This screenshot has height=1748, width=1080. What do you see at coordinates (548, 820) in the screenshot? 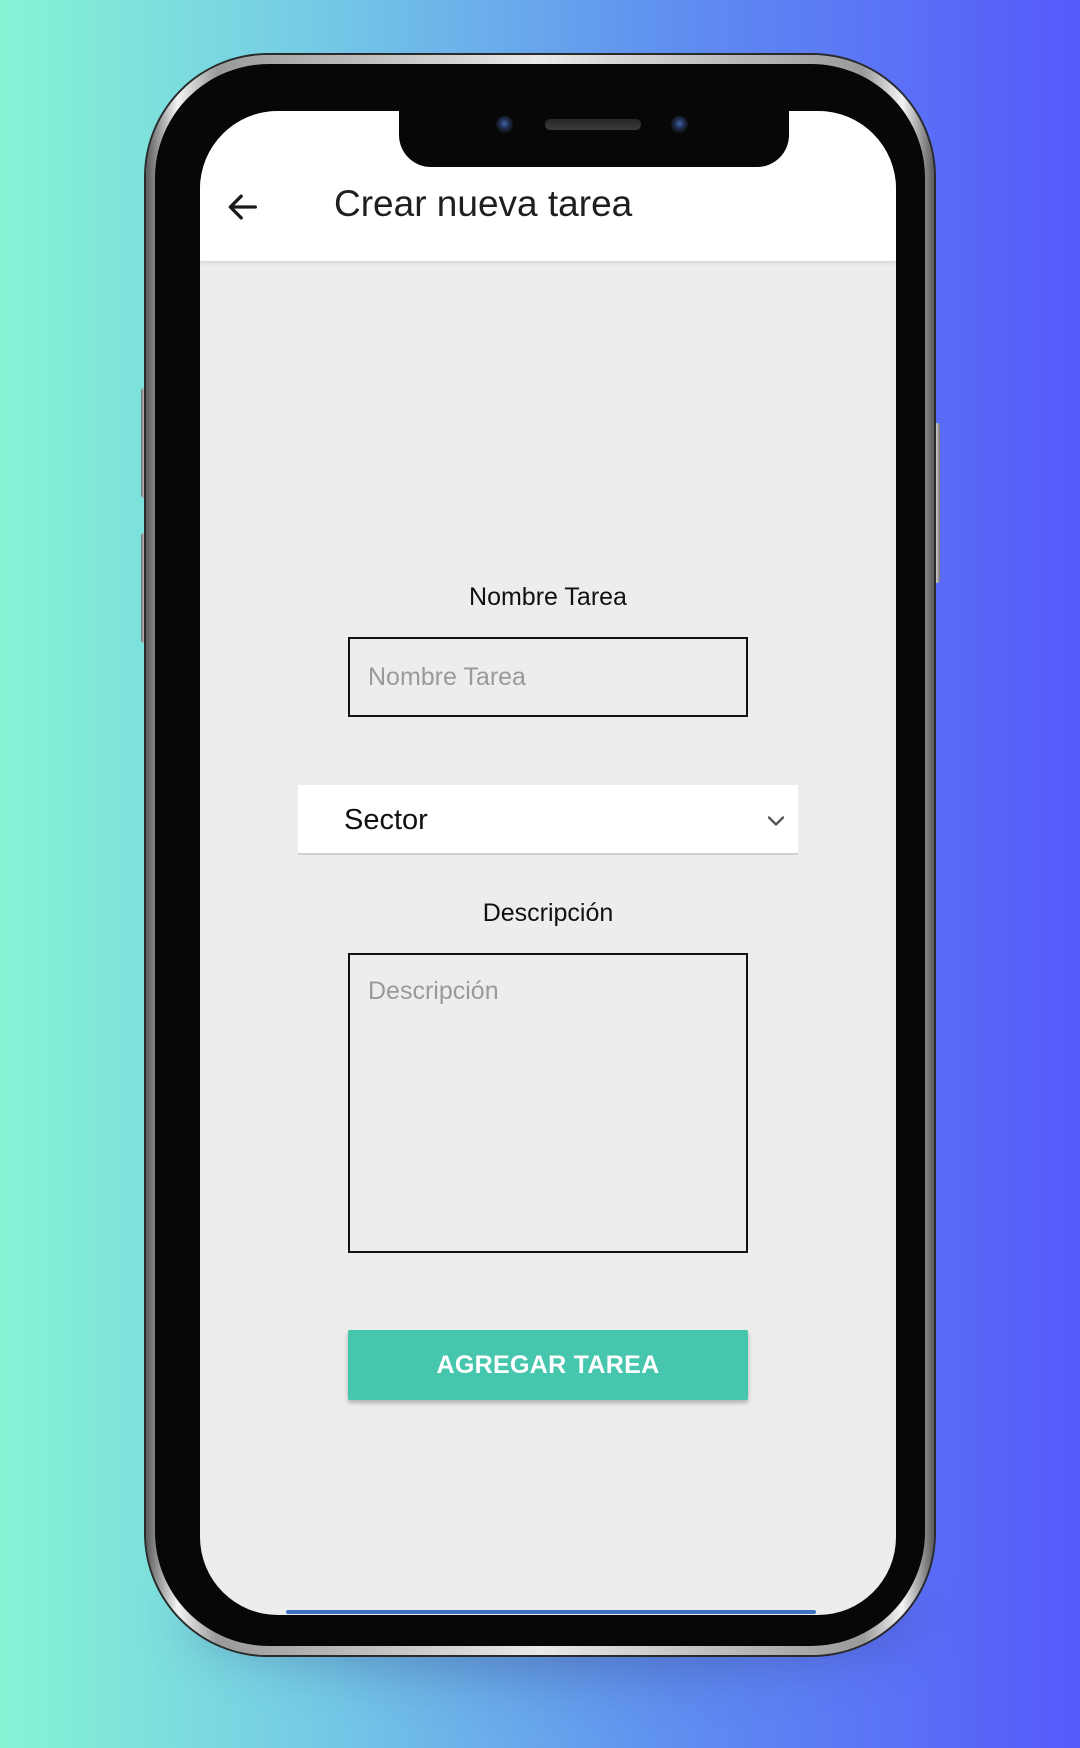
I see `sector-select: Sector` at bounding box center [548, 820].